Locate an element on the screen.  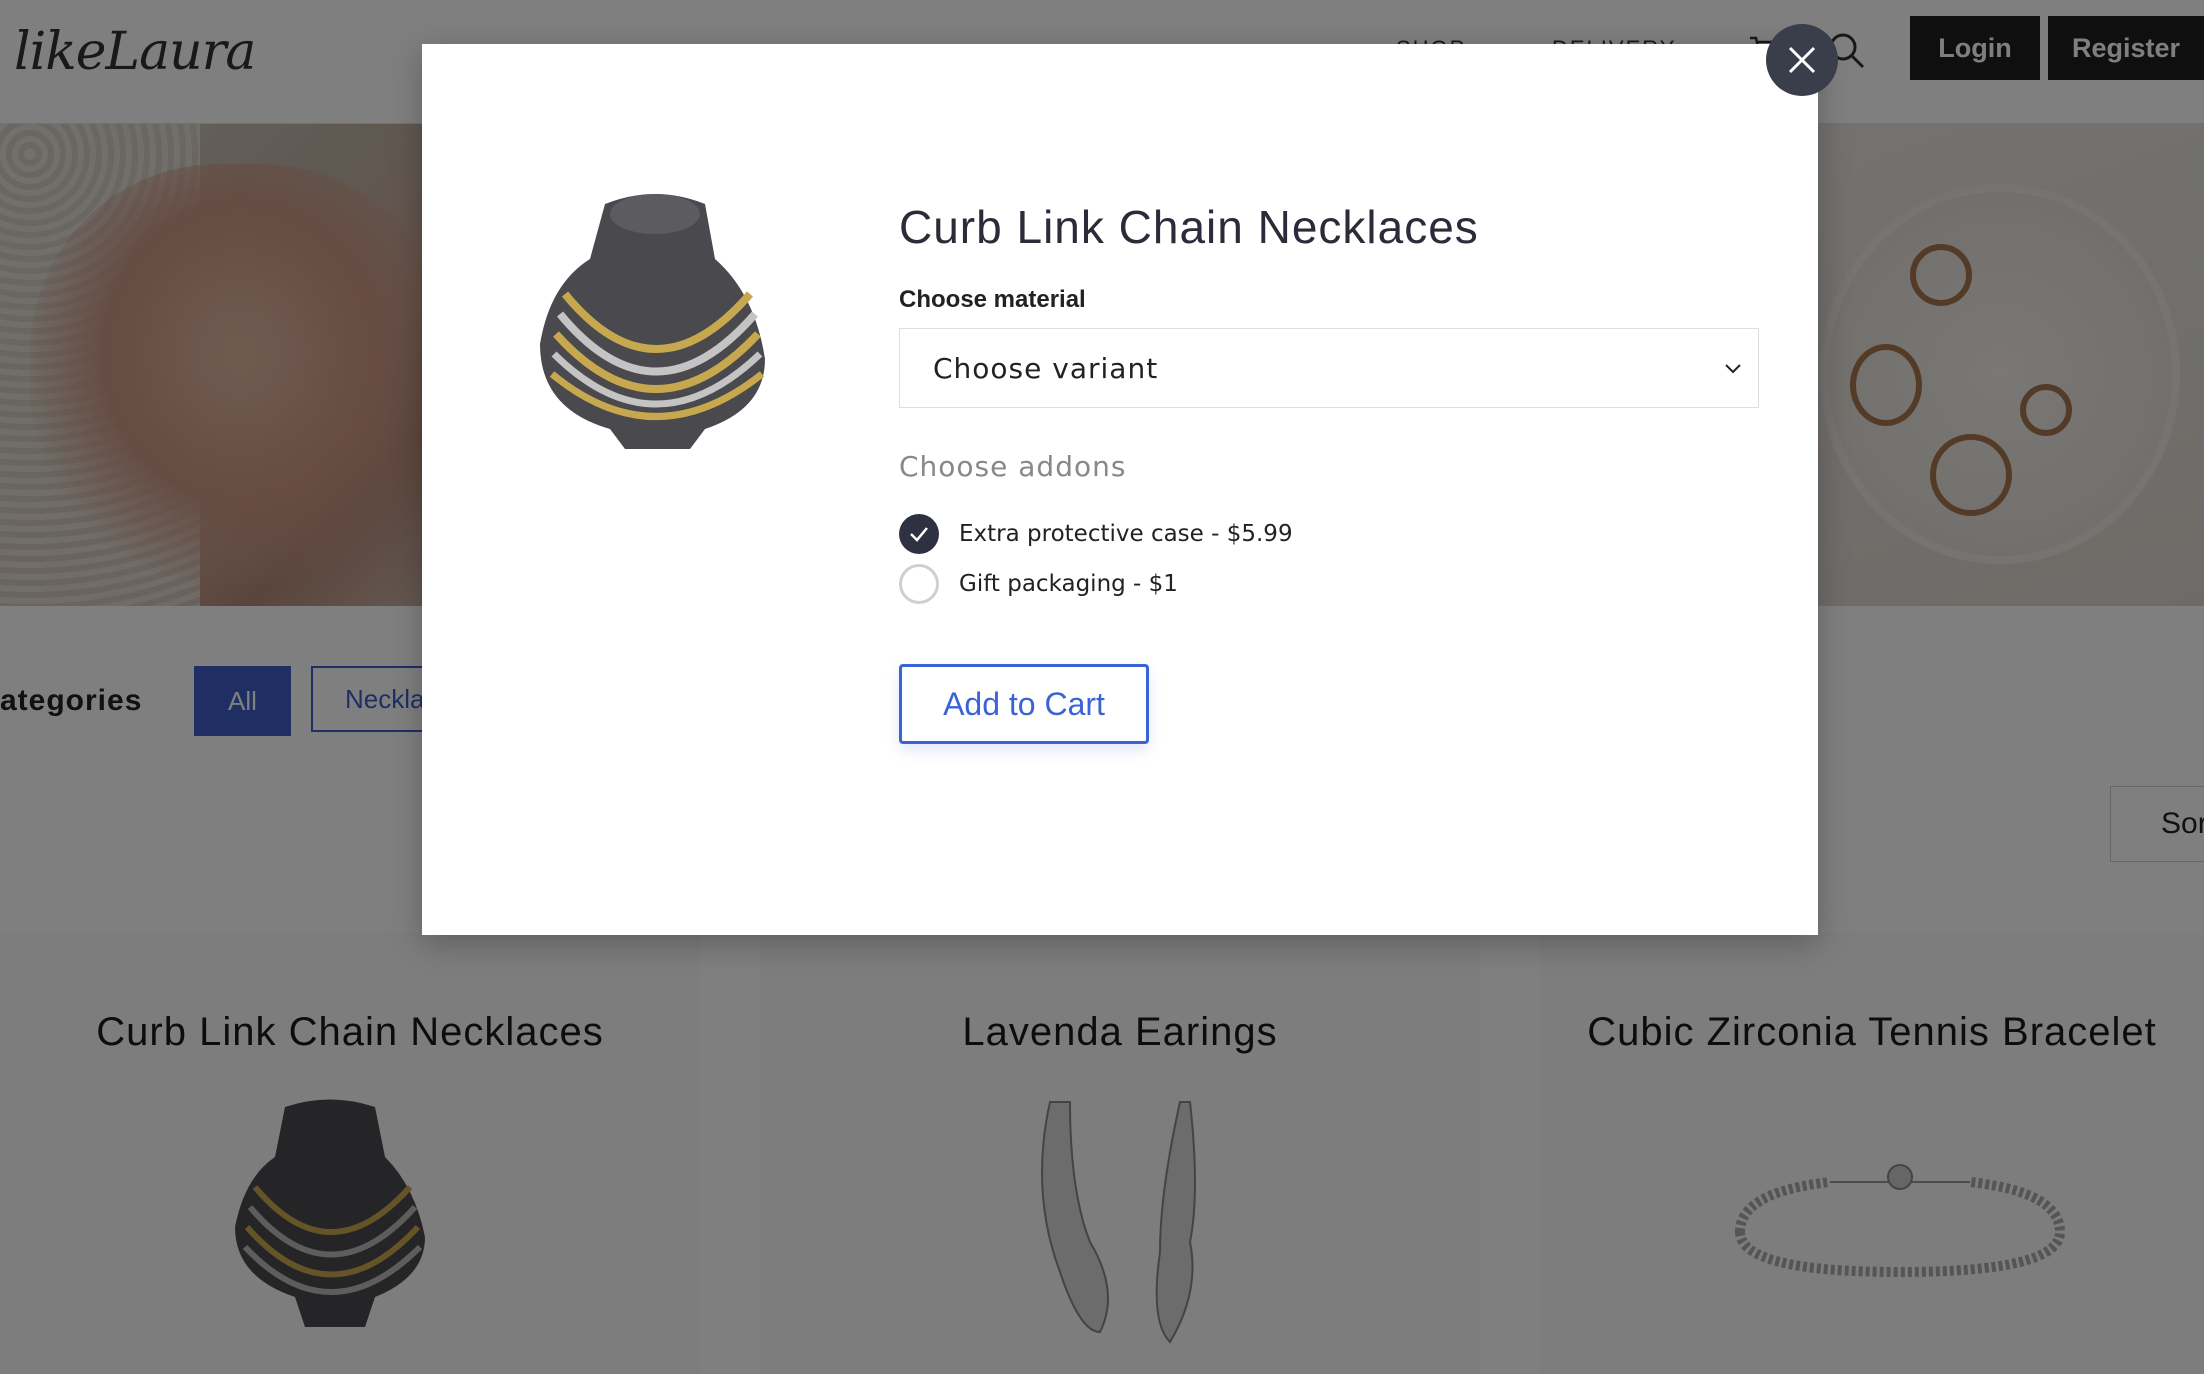
addon-checkbox-unchecked is located at coordinates (919, 584).